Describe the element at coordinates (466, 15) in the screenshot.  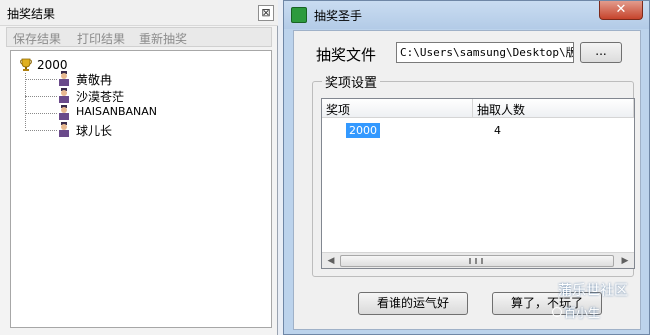
I see `main-title-bar: 抽奖圣手 ✕` at that location.